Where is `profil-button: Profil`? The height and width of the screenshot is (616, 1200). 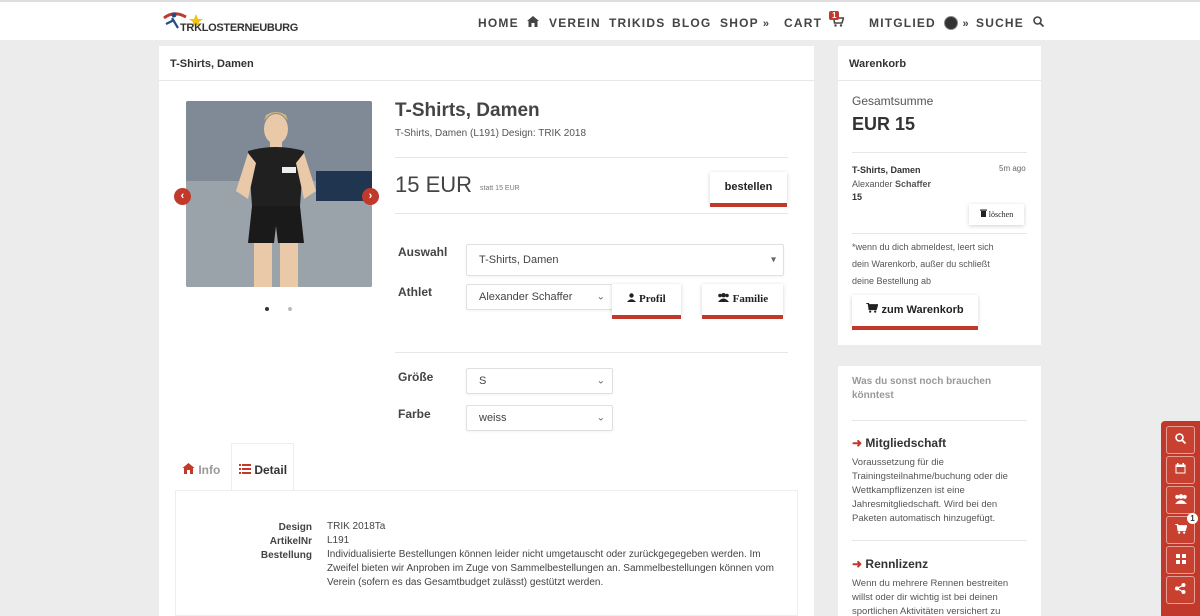 profil-button: Profil is located at coordinates (646, 301).